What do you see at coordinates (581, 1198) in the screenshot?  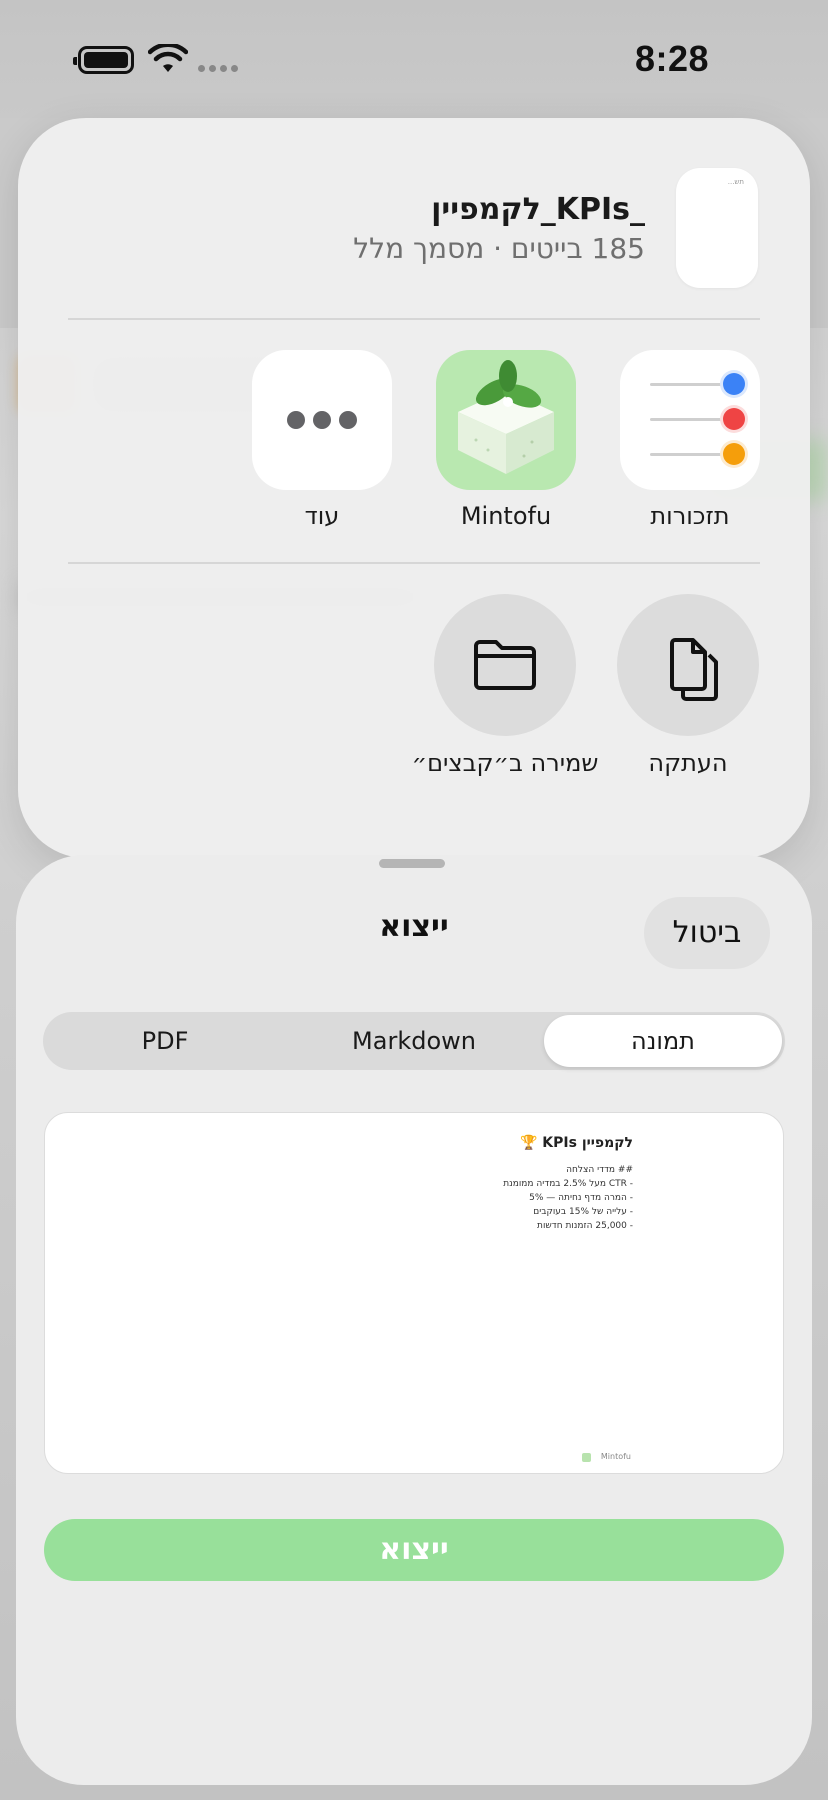 I see `preview-line: - המרה מדף נחיתה — 5%` at bounding box center [581, 1198].